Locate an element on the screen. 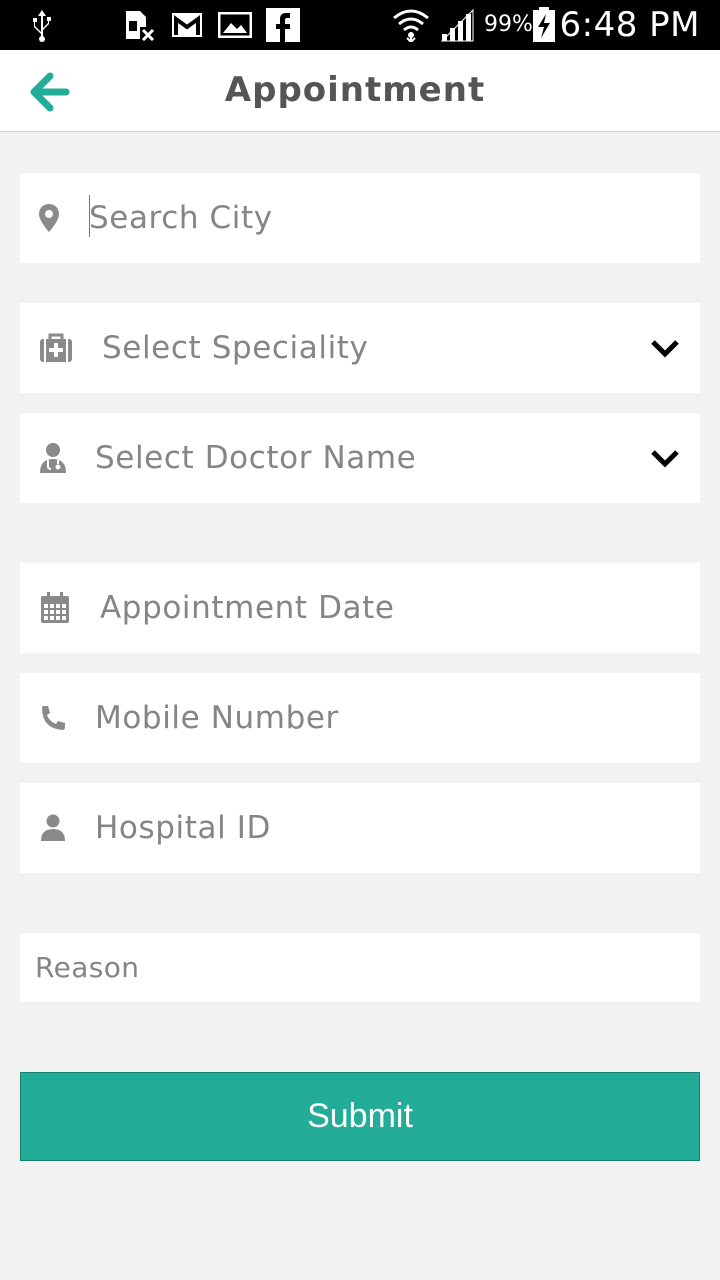  appointment-date-placeholder: Appointment Date is located at coordinates (247, 608).